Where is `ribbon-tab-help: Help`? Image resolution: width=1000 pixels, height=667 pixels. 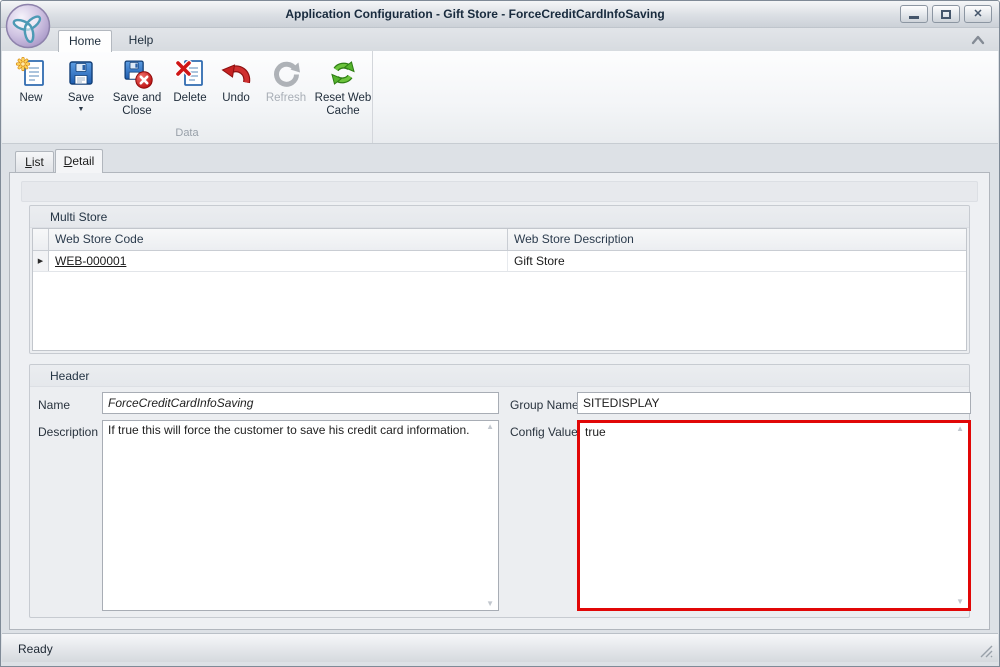
ribbon-tab-help: Help is located at coordinates (141, 41).